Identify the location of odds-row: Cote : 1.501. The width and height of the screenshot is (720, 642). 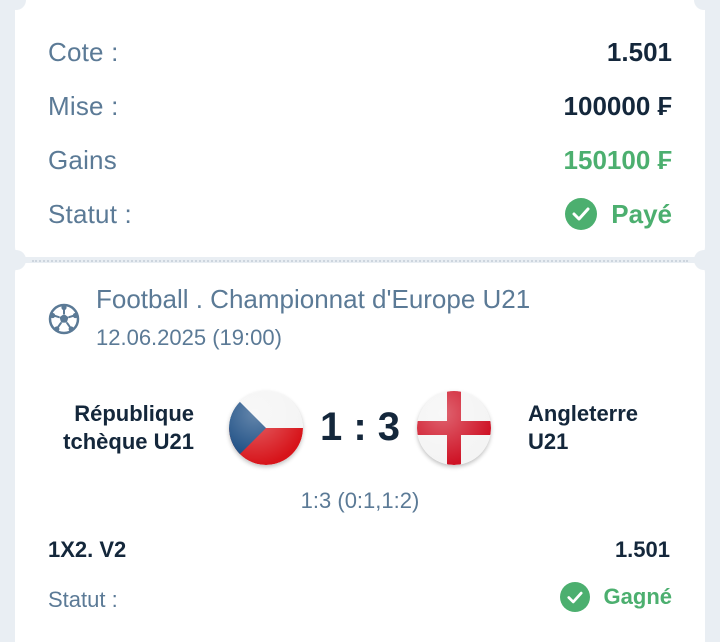
(360, 52).